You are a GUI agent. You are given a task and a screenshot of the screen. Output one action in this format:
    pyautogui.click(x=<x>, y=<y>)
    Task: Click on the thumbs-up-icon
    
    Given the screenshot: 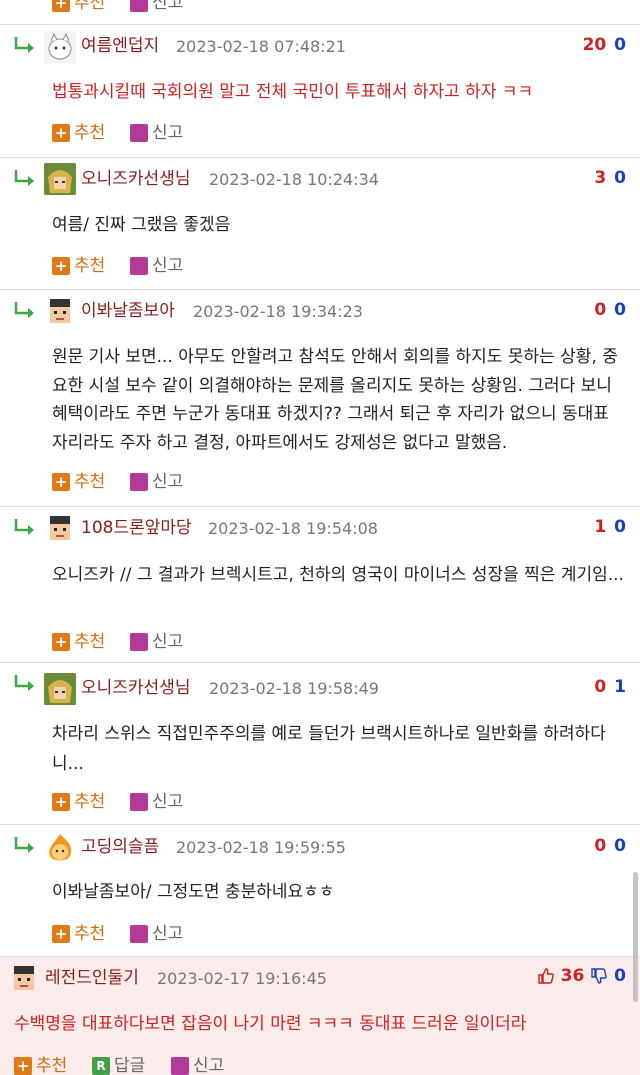 What is the action you would take?
    pyautogui.click(x=546, y=976)
    